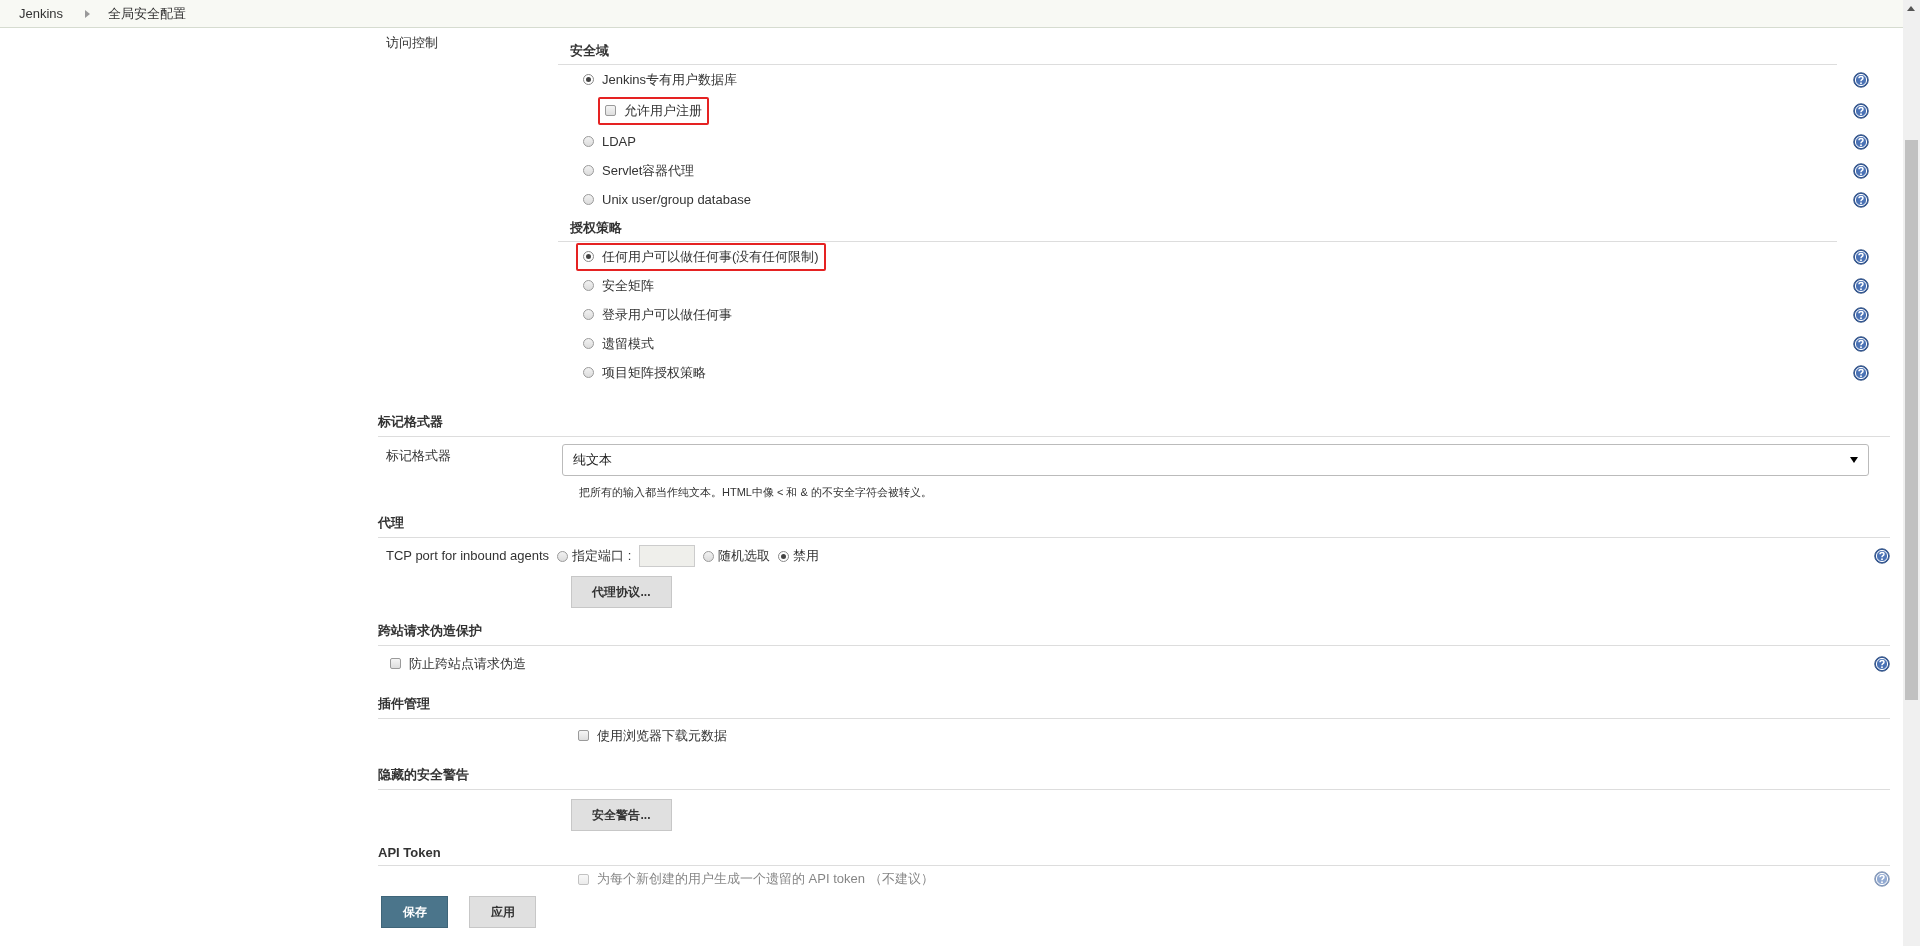 The width and height of the screenshot is (1920, 946). I want to click on checkbox-label: 防止跨站点请求伪造, so click(467, 663).